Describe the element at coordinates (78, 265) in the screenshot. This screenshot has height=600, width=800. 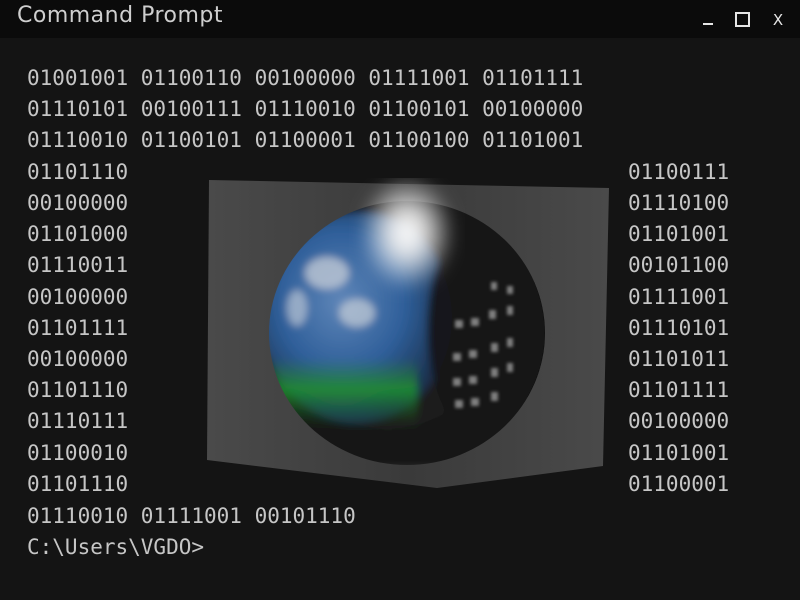
I see `console-left-fragment: 01110011` at that location.